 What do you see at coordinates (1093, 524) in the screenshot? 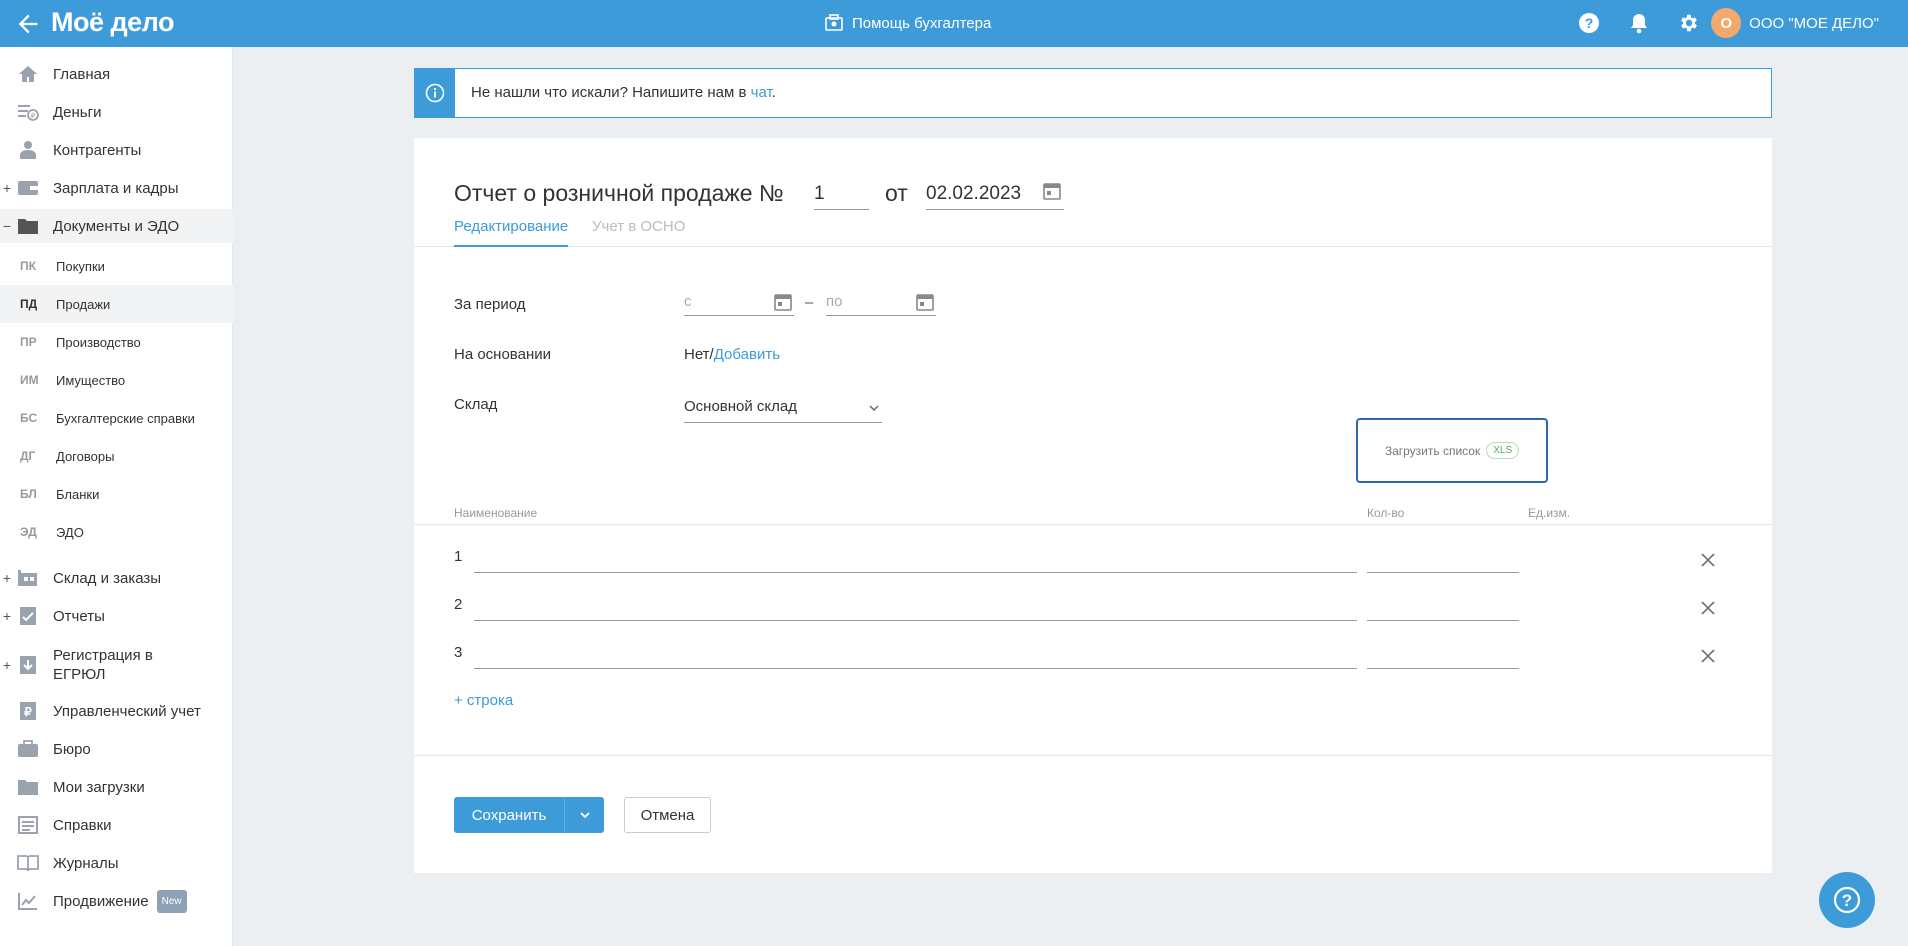
I see `table-header-divider` at bounding box center [1093, 524].